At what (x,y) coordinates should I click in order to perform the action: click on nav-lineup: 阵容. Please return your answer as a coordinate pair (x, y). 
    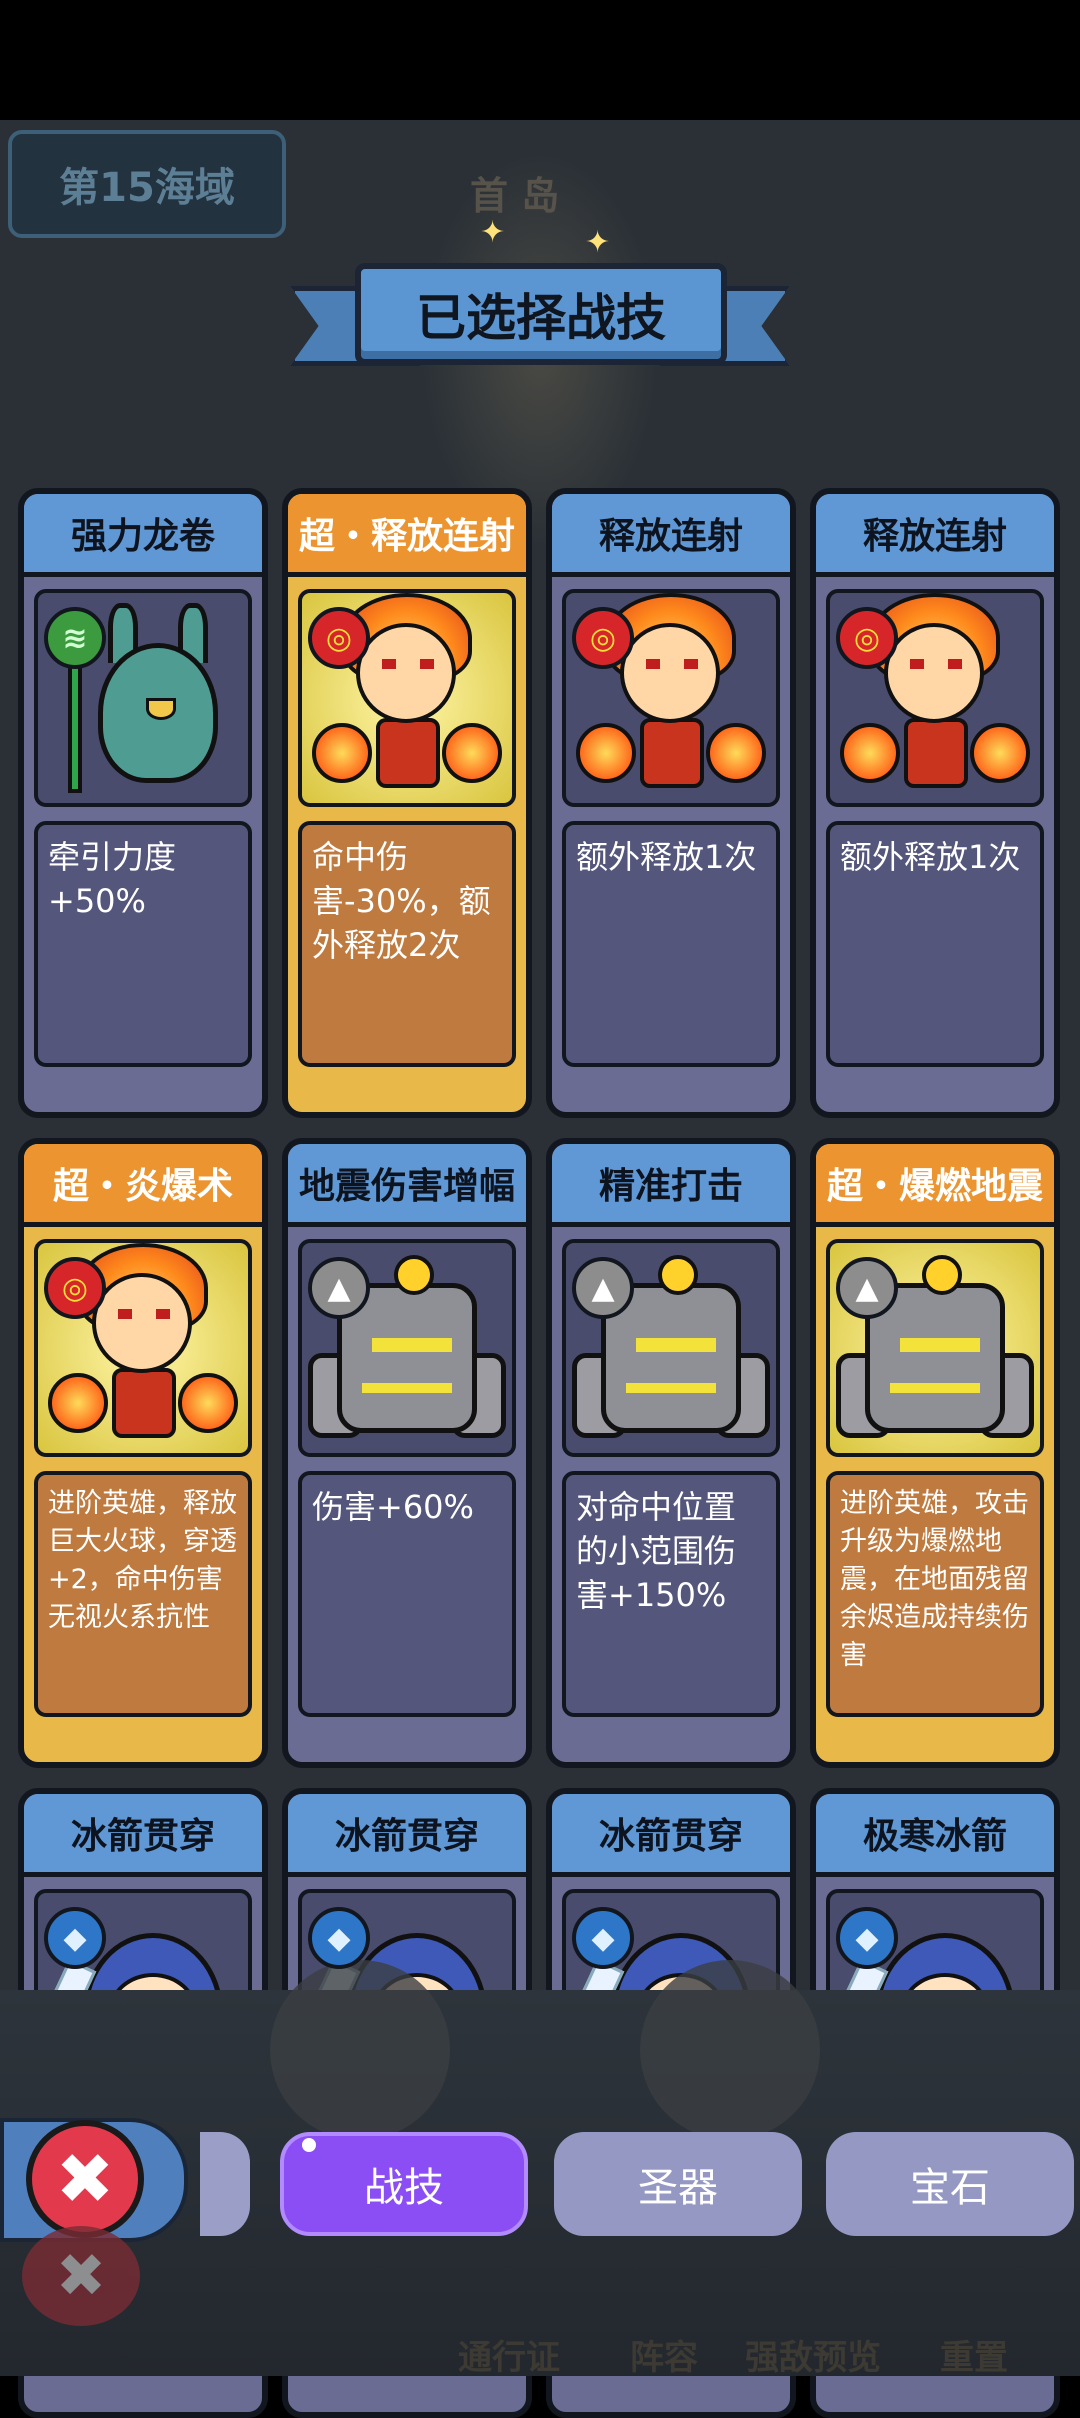
    Looking at the image, I should click on (664, 2354).